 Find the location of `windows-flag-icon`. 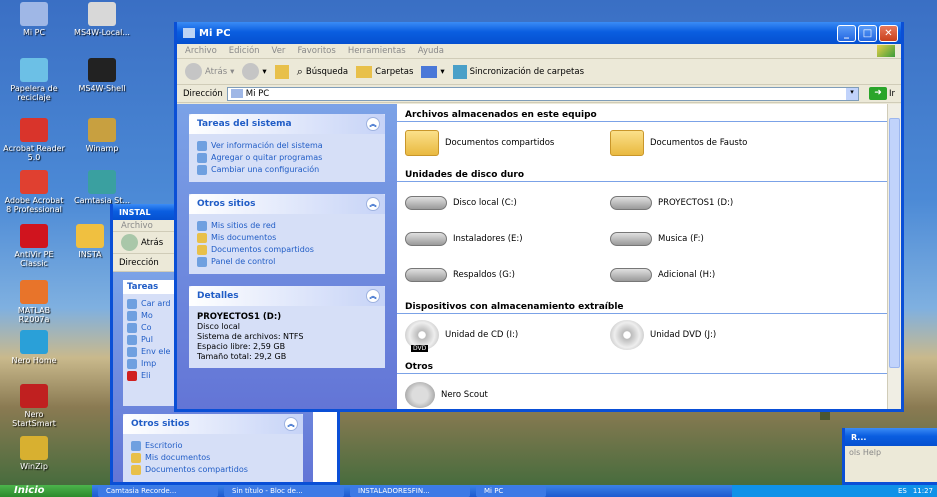

windows-flag-icon is located at coordinates (886, 51).